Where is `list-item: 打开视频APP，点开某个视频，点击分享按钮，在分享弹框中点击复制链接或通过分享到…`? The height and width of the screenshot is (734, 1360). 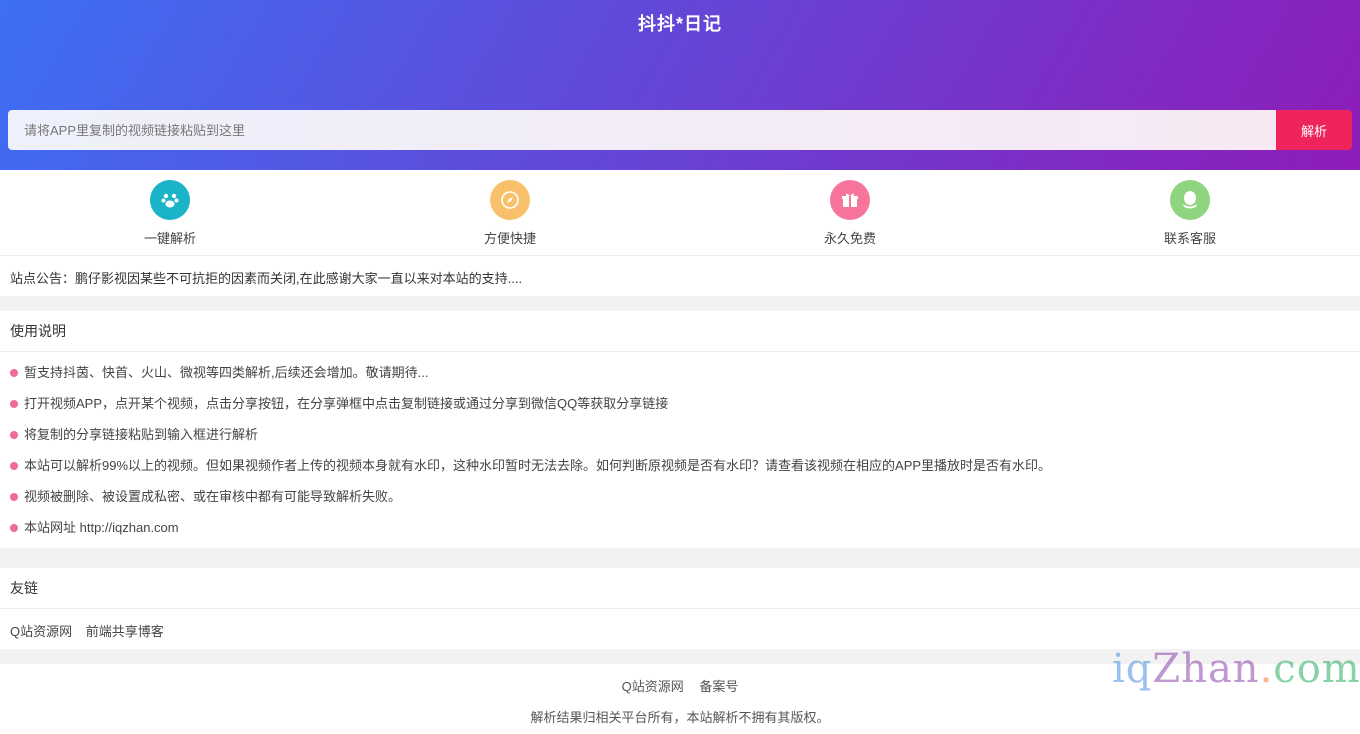 list-item: 打开视频APP，点开某个视频，点击分享按钮，在分享弹框中点击复制链接或通过分享到… is located at coordinates (680, 408).